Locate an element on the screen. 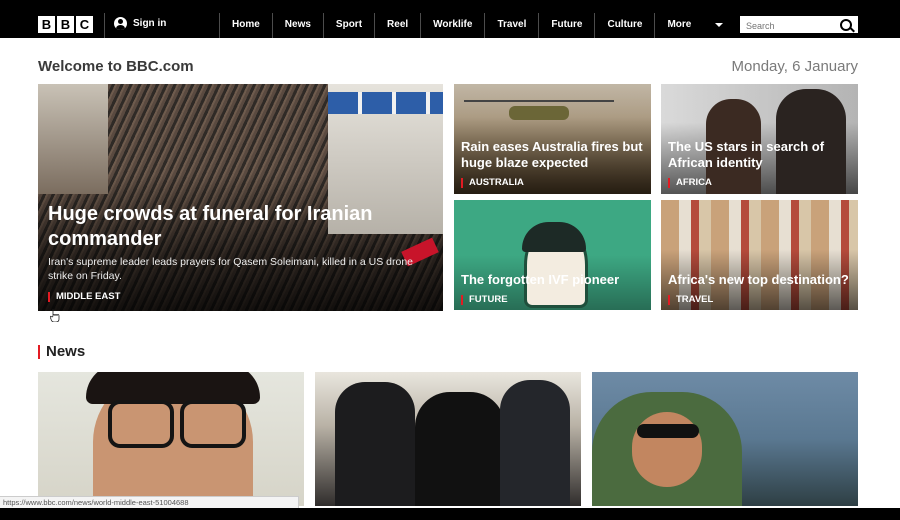 This screenshot has height=520, width=900. story-card: Africa's new top destination? TRAVEL is located at coordinates (759, 255).